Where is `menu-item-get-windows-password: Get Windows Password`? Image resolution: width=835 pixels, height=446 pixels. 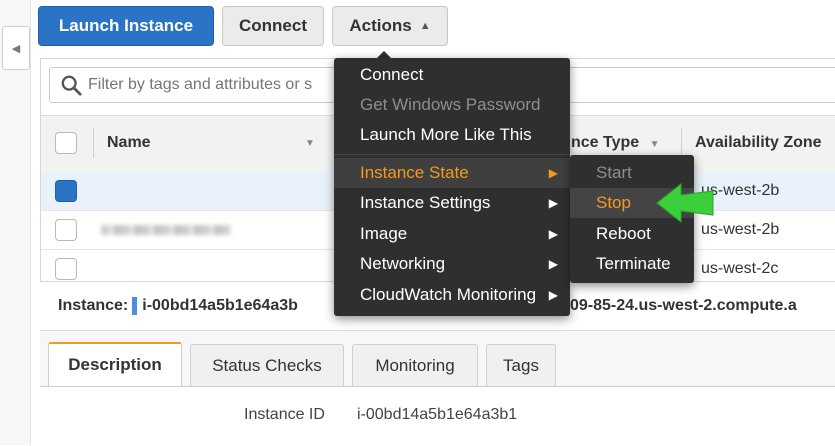 menu-item-get-windows-password: Get Windows Password is located at coordinates (452, 105).